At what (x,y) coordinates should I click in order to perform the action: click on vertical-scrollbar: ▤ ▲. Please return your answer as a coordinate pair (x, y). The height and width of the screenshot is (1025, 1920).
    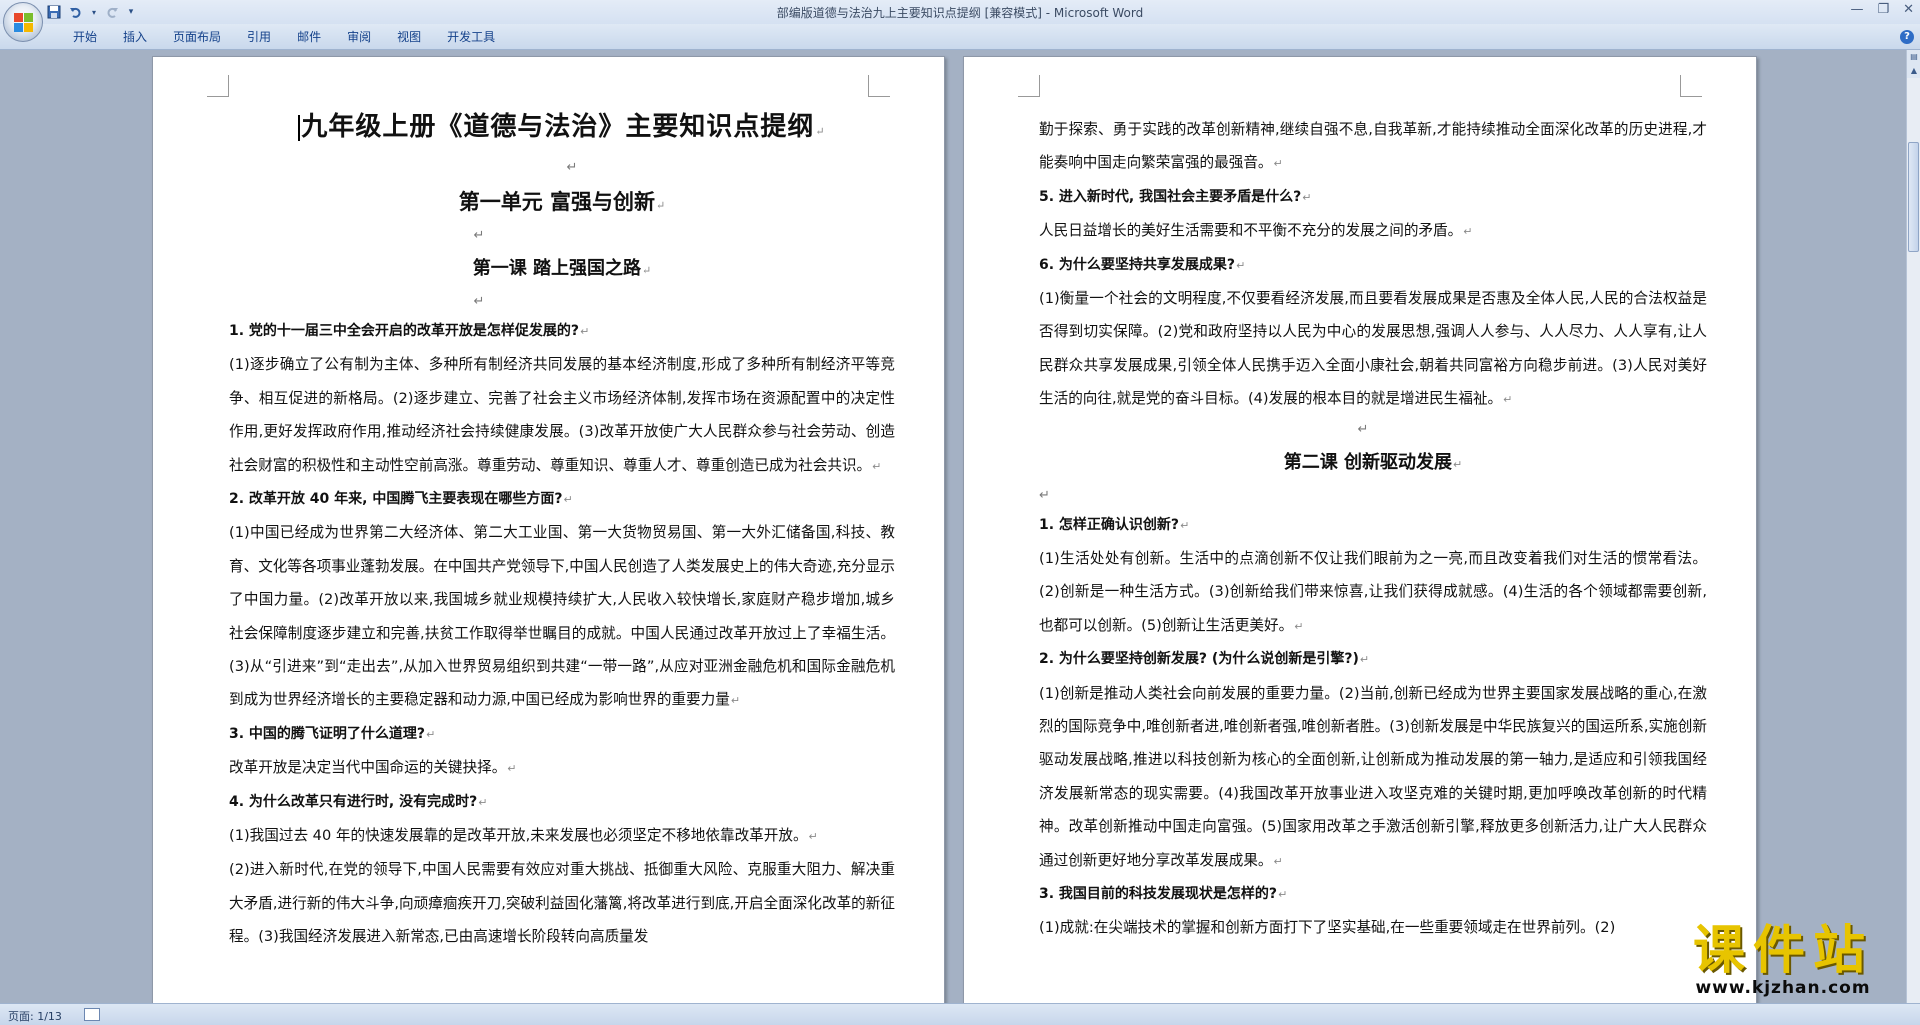
    Looking at the image, I should click on (1913, 526).